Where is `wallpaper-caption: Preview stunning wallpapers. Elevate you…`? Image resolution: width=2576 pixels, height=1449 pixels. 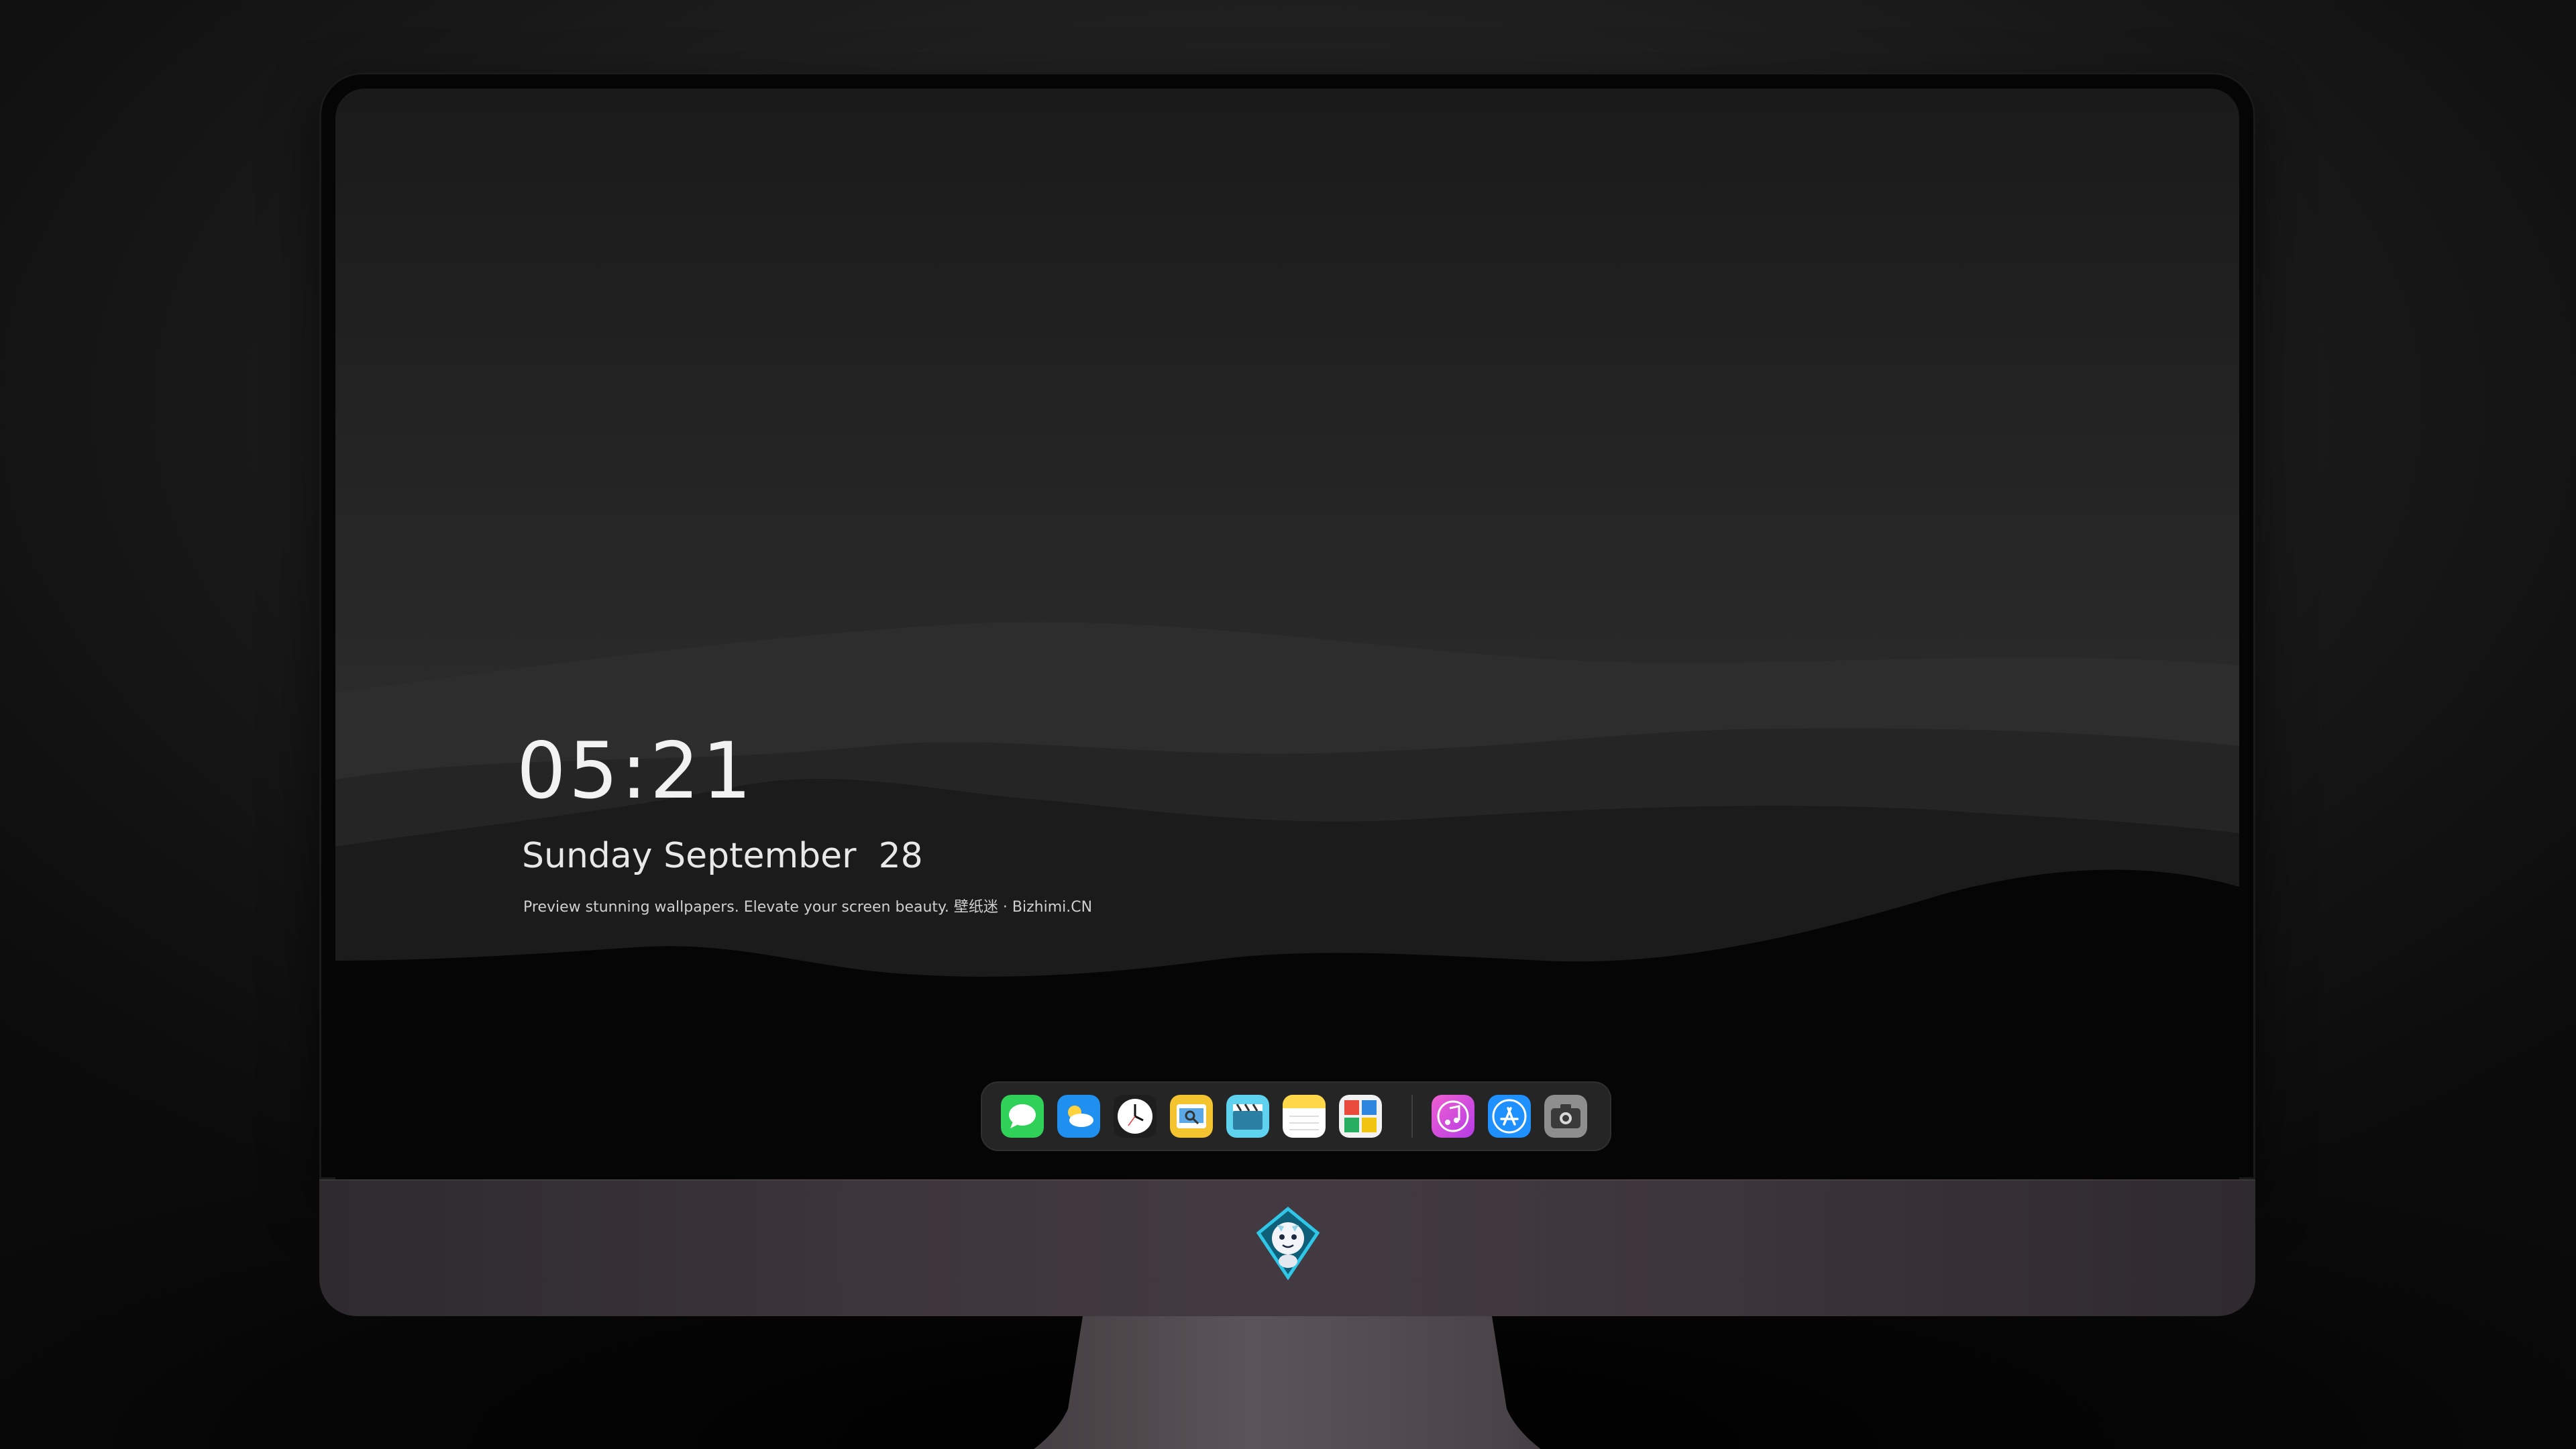 wallpaper-caption: Preview stunning wallpapers. Elevate you… is located at coordinates (808, 907).